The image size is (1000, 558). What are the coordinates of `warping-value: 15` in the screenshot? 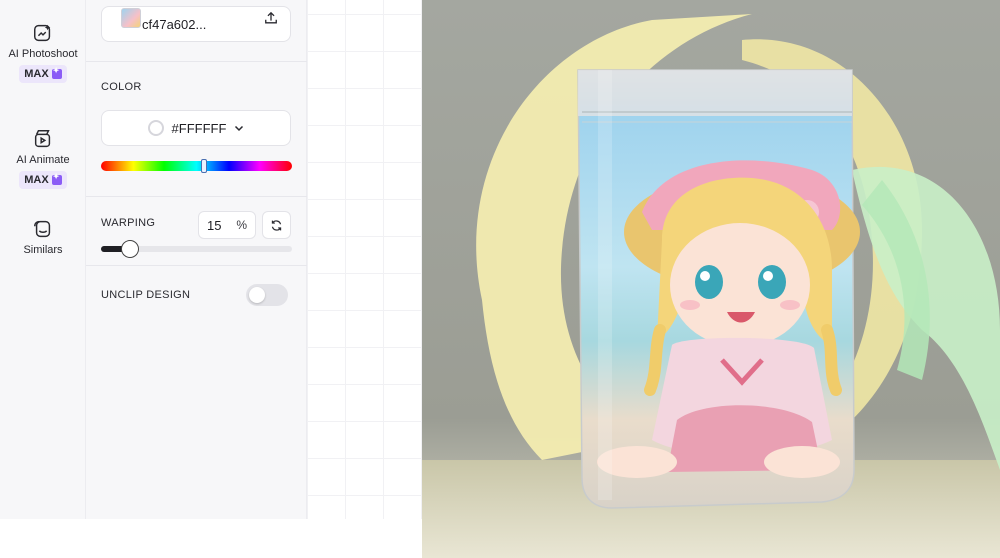 It's located at (214, 225).